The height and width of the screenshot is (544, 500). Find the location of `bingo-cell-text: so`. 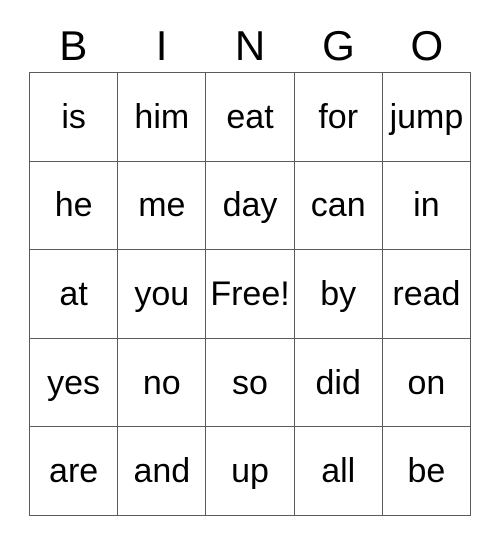

bingo-cell-text: so is located at coordinates (250, 382).